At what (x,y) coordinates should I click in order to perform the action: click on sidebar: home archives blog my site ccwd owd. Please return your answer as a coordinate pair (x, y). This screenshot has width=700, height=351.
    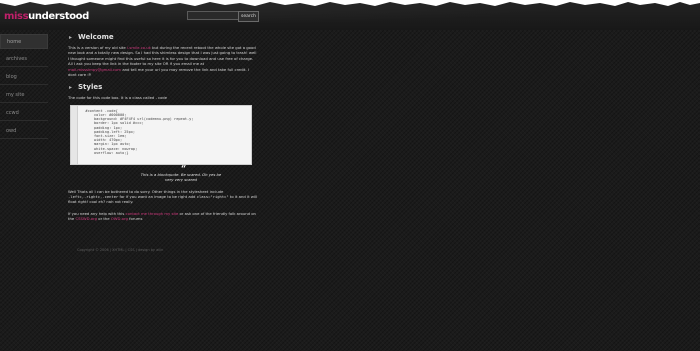
    Looking at the image, I should click on (24, 88).